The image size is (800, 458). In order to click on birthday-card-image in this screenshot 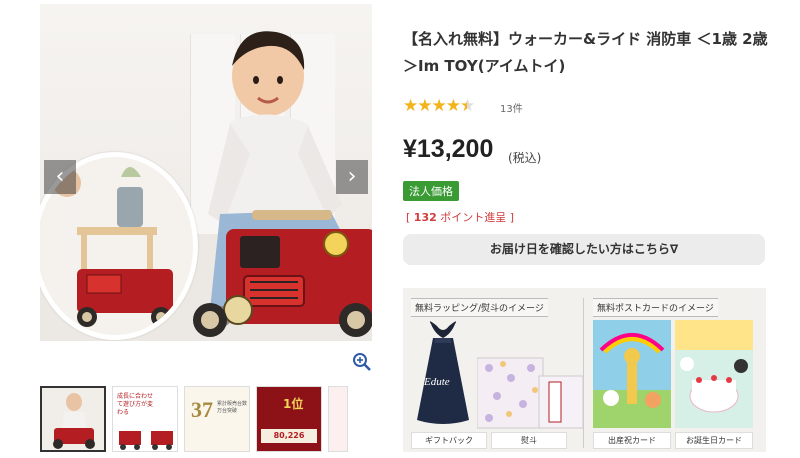, I will do `click(714, 374)`.